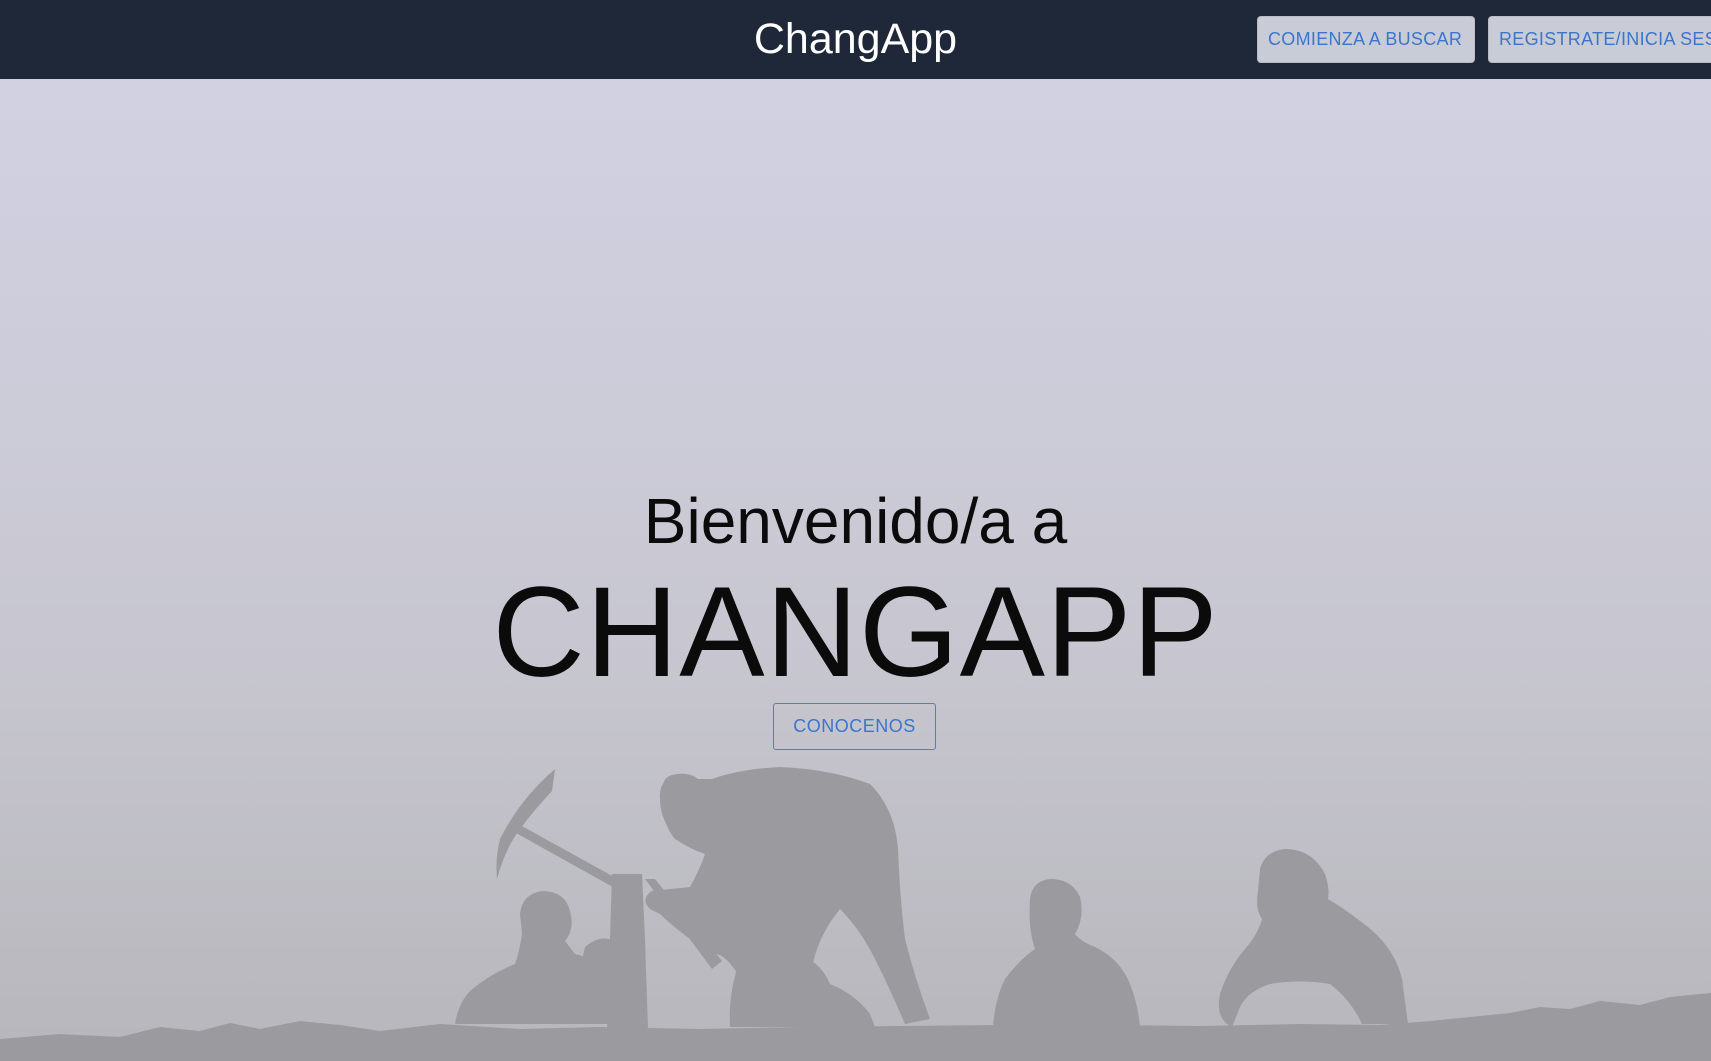 The width and height of the screenshot is (1711, 1061). What do you see at coordinates (855, 521) in the screenshot?
I see `welcome-heading: Bienvenido/a a` at bounding box center [855, 521].